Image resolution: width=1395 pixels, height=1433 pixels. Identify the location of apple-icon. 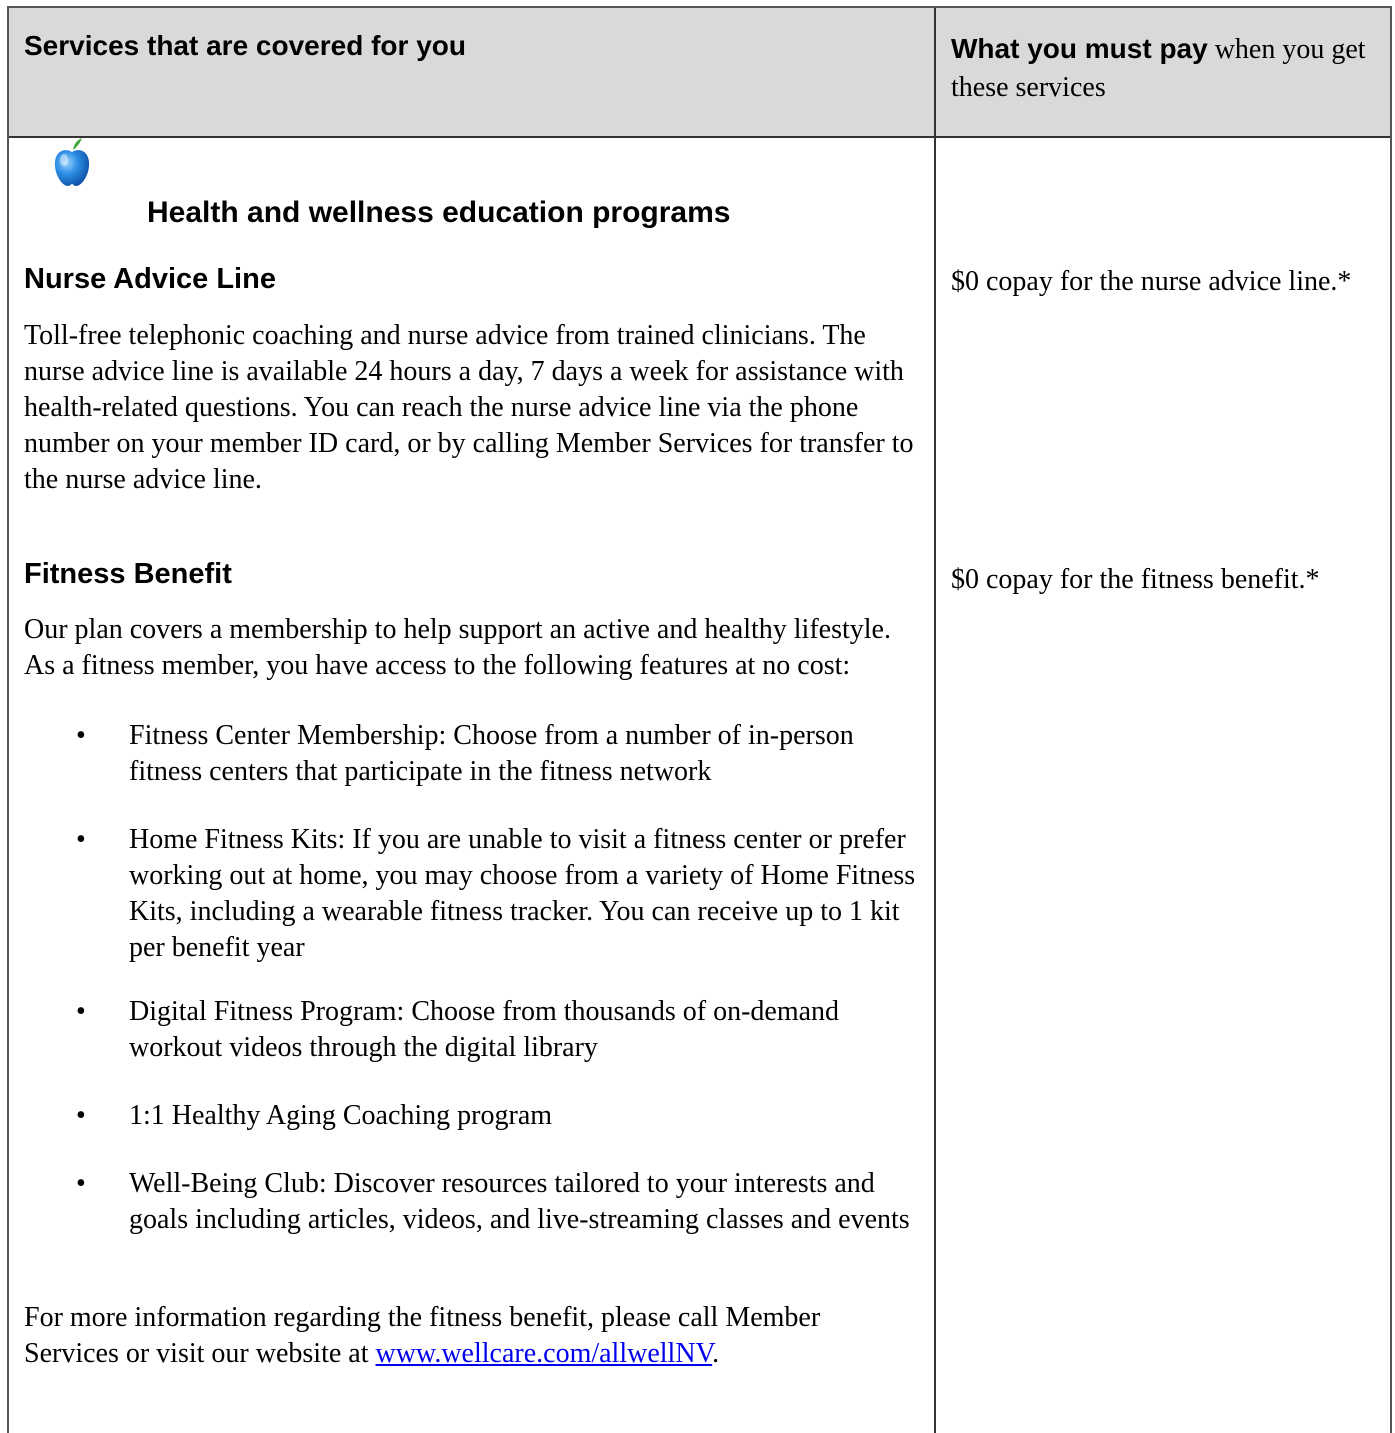
(72, 165).